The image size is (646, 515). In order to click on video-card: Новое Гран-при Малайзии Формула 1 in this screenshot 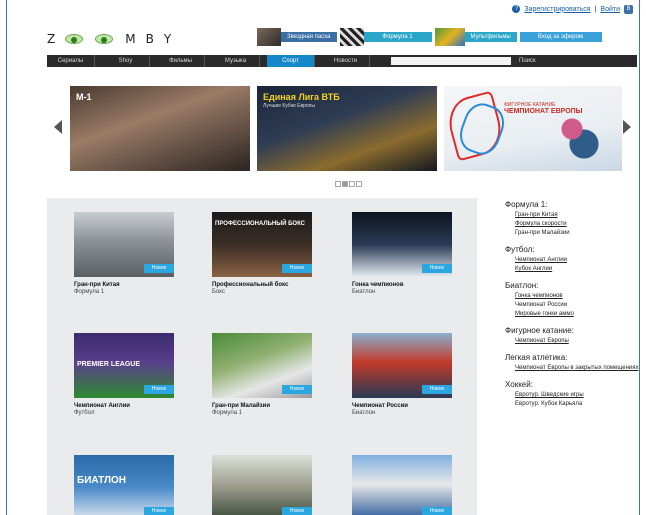, I will do `click(264, 374)`.